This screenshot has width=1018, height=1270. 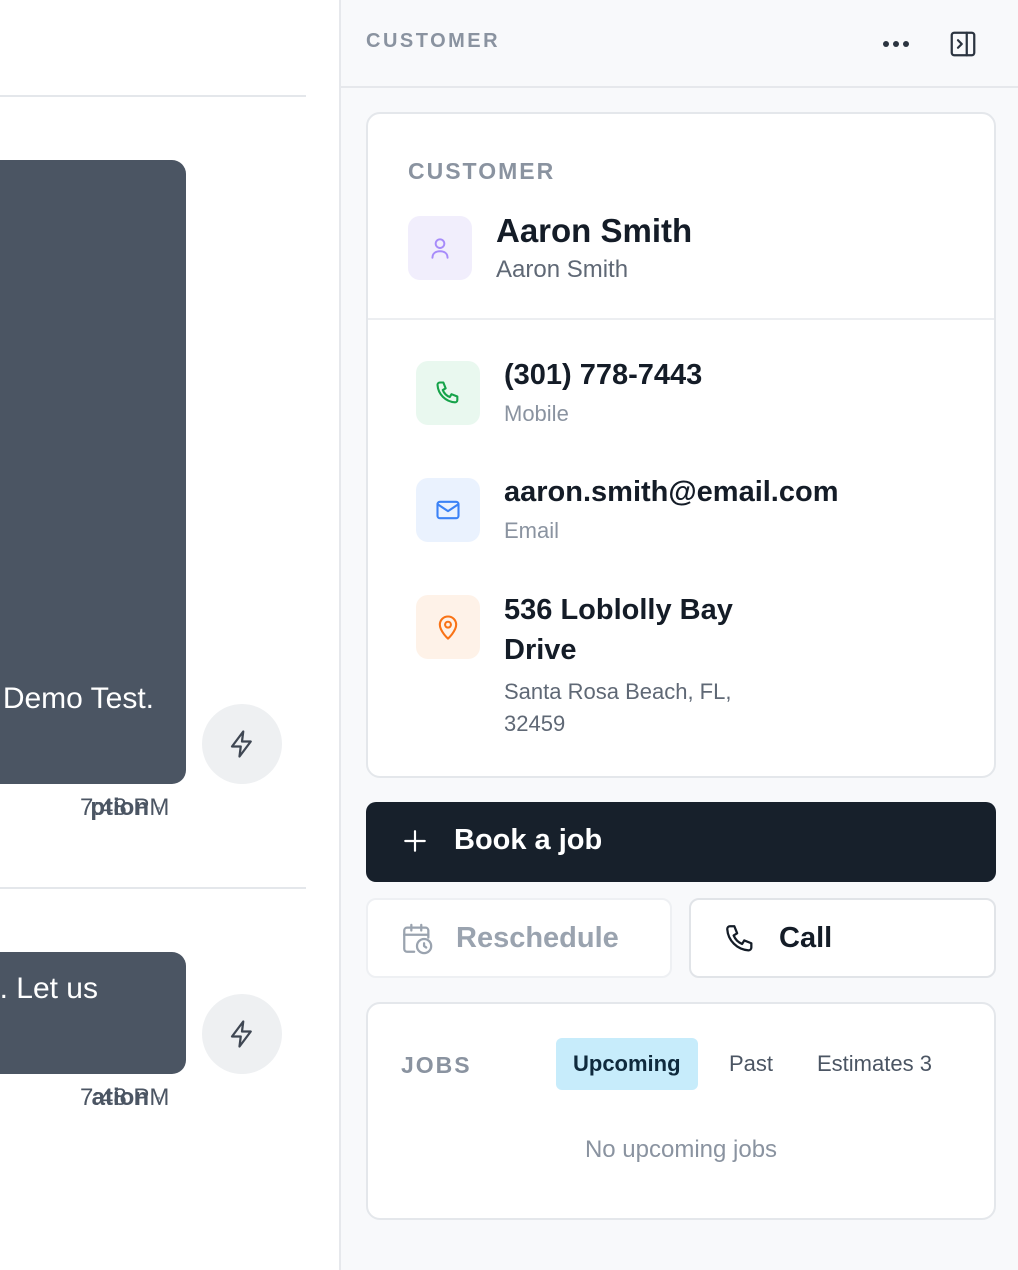 What do you see at coordinates (418, 939) in the screenshot?
I see `calendar-clock-icon` at bounding box center [418, 939].